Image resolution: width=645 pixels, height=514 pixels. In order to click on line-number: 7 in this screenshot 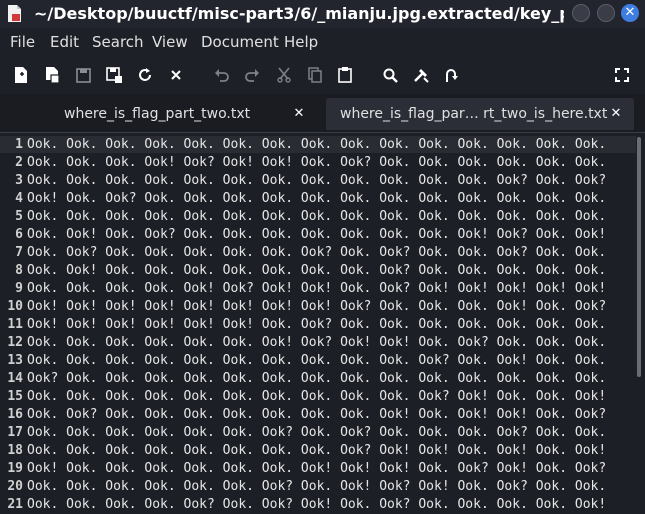, I will do `click(19, 252)`.